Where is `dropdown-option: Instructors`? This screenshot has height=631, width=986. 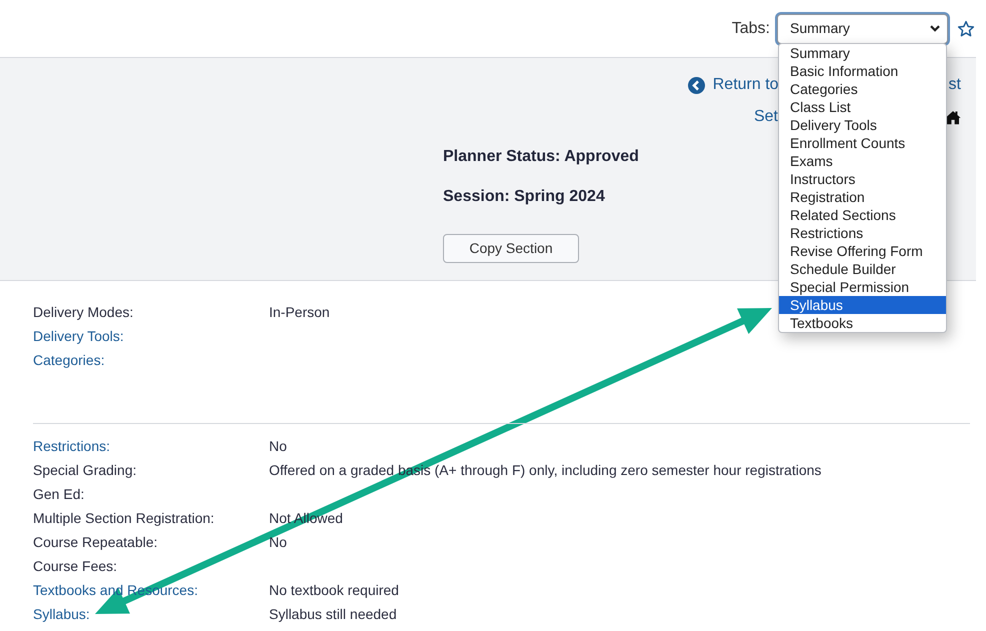 dropdown-option: Instructors is located at coordinates (862, 179).